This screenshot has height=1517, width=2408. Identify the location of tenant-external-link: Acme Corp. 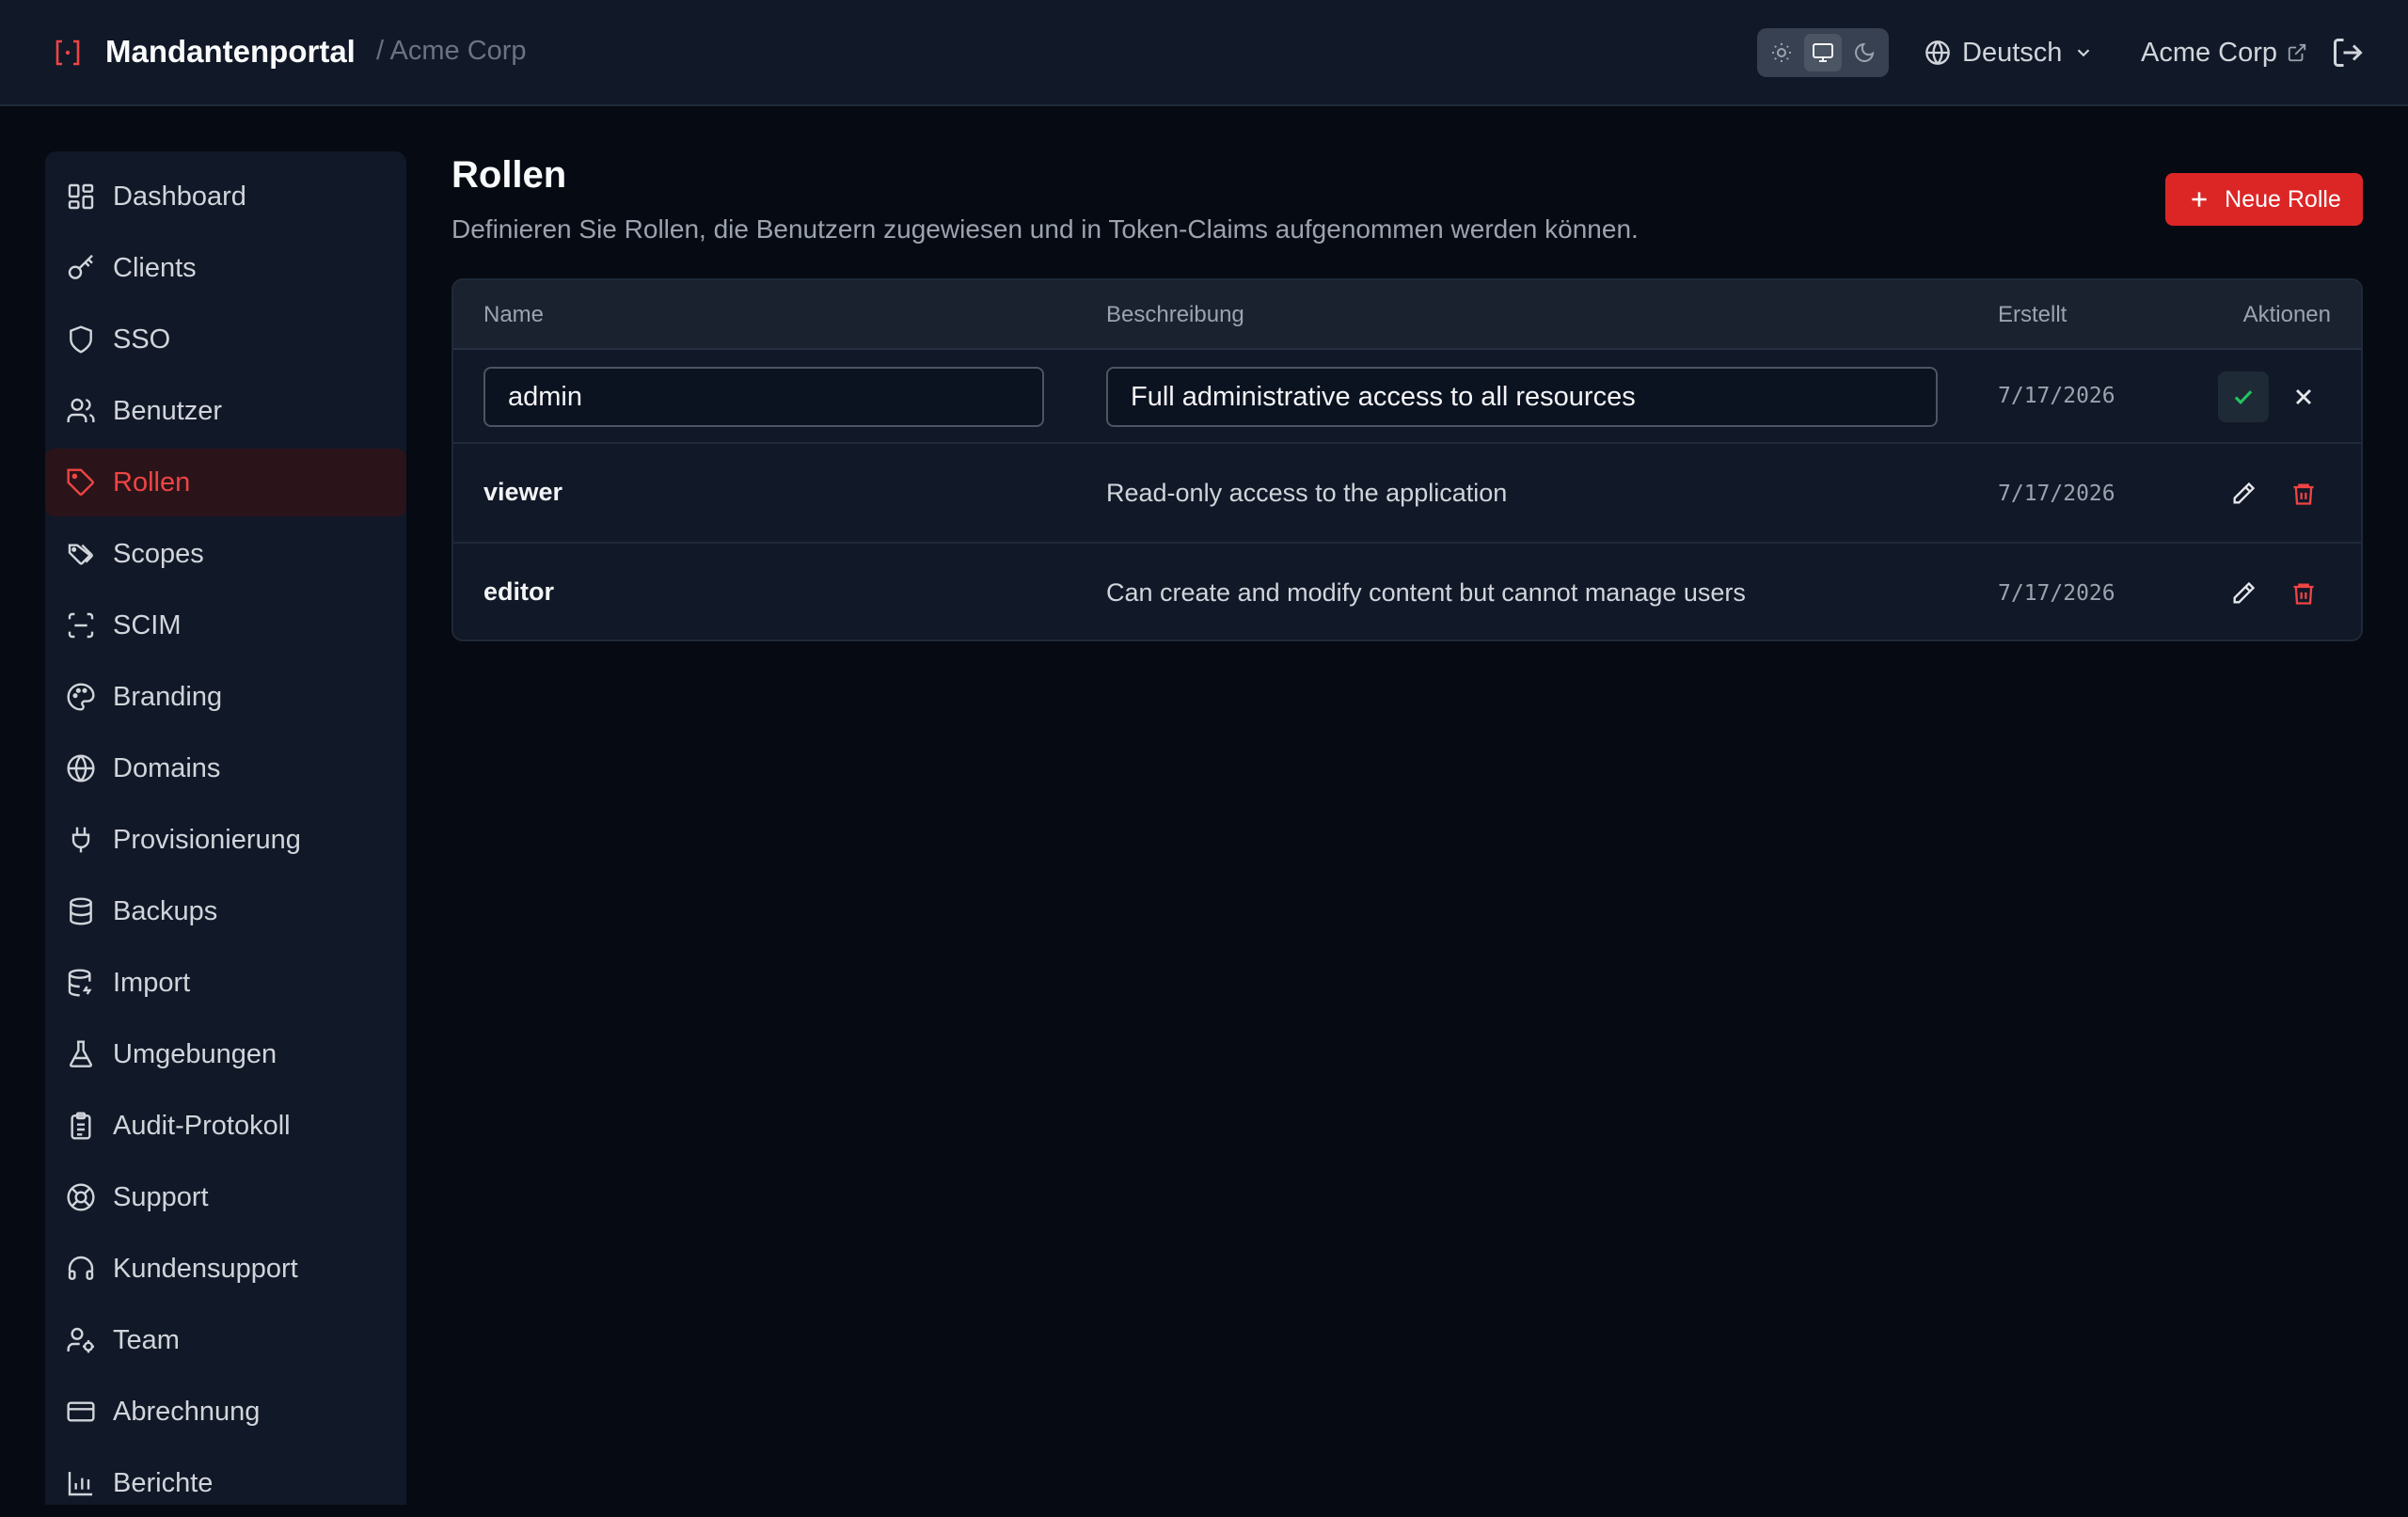
(2224, 52).